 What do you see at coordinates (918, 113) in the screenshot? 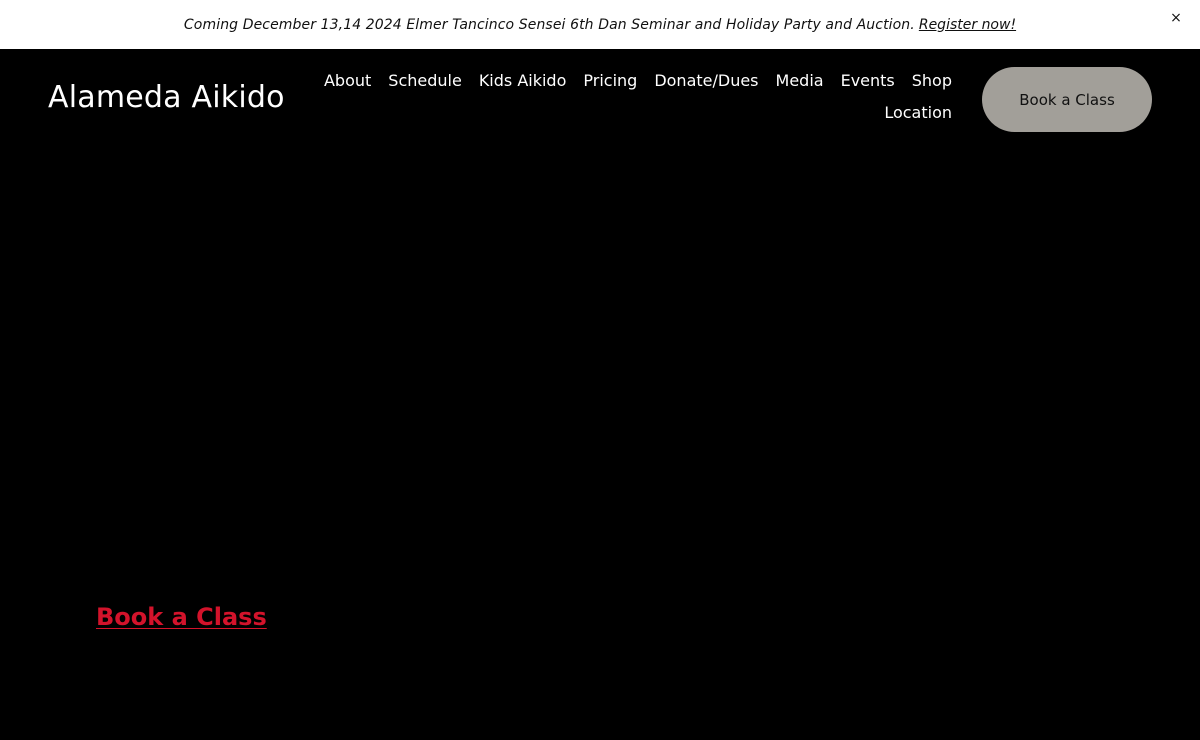
I see `nav-item-location: Location` at bounding box center [918, 113].